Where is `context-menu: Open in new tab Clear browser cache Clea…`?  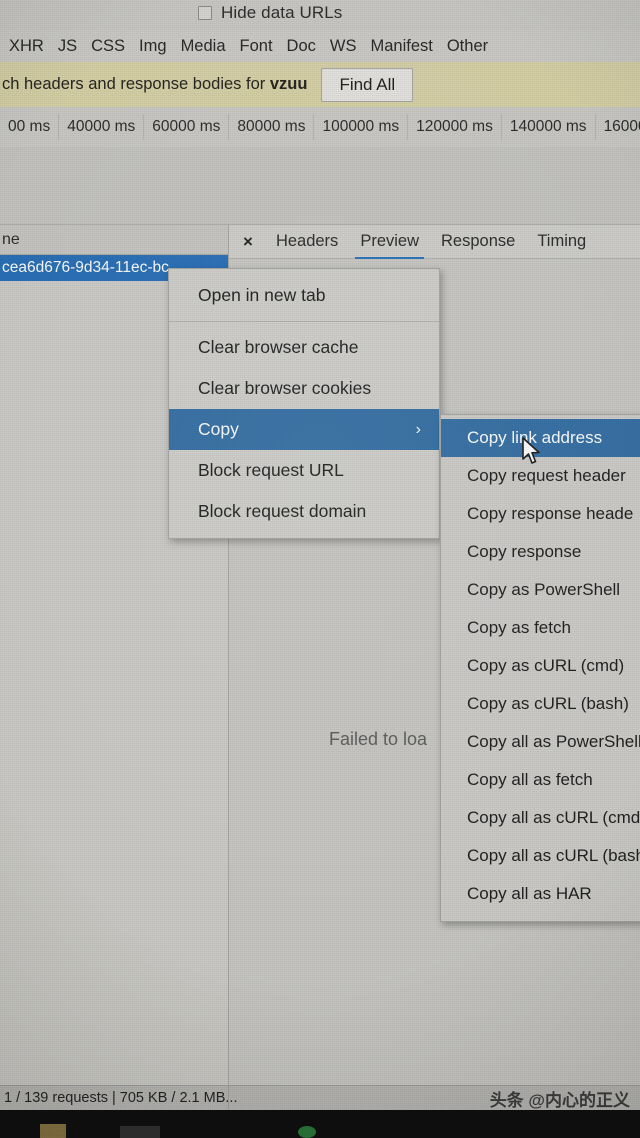 context-menu: Open in new tab Clear browser cache Clea… is located at coordinates (304, 403).